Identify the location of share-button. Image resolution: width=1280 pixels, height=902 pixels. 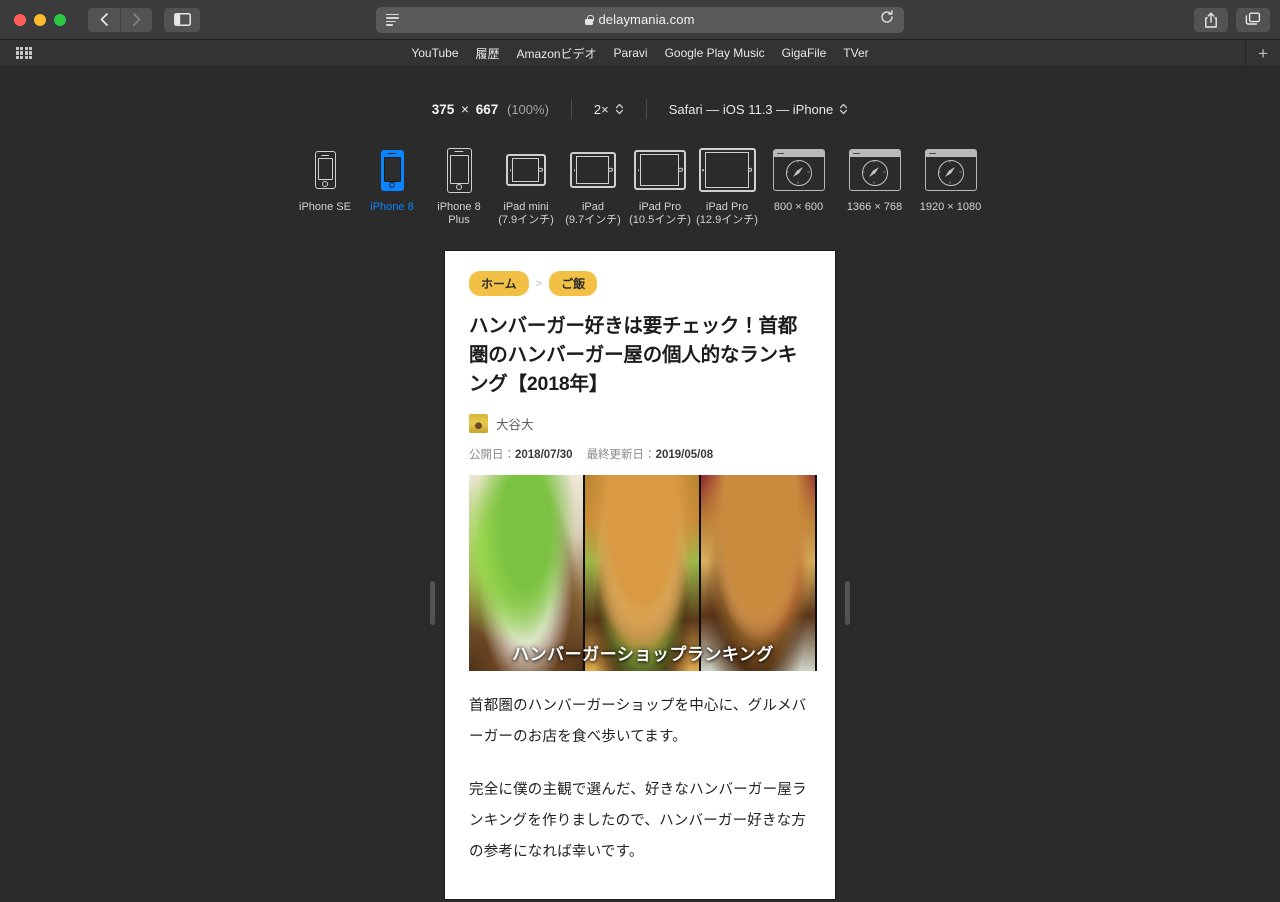
(1211, 19).